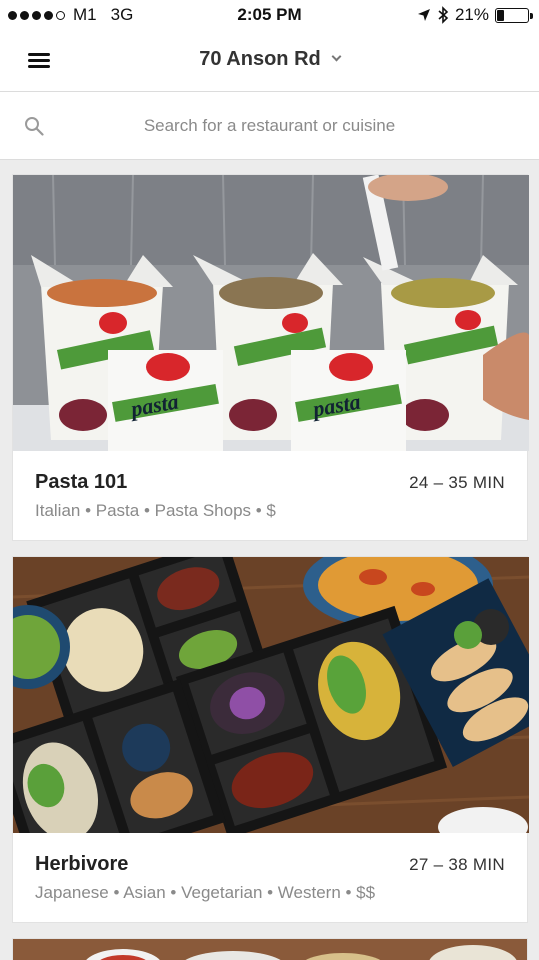 Image resolution: width=539 pixels, height=960 pixels. I want to click on bluetooth-icon, so click(443, 15).